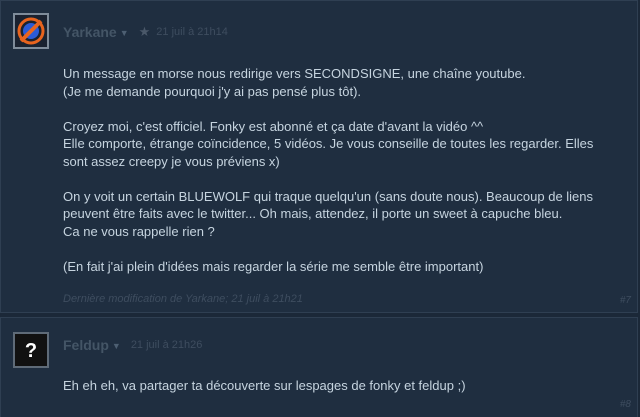 The width and height of the screenshot is (640, 417). What do you see at coordinates (86, 345) in the screenshot?
I see `author-name: Feldup` at bounding box center [86, 345].